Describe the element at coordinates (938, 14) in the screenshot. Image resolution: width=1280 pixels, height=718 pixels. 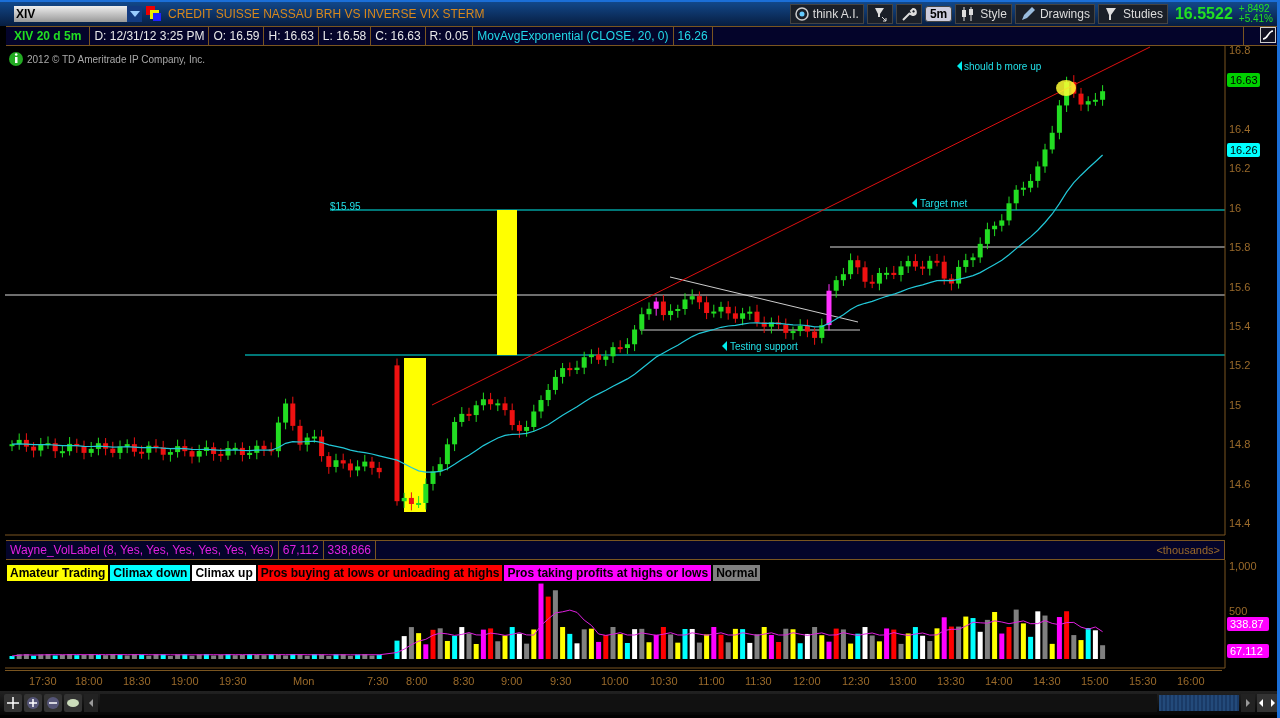
I see `timeframe-button: 5m` at that location.